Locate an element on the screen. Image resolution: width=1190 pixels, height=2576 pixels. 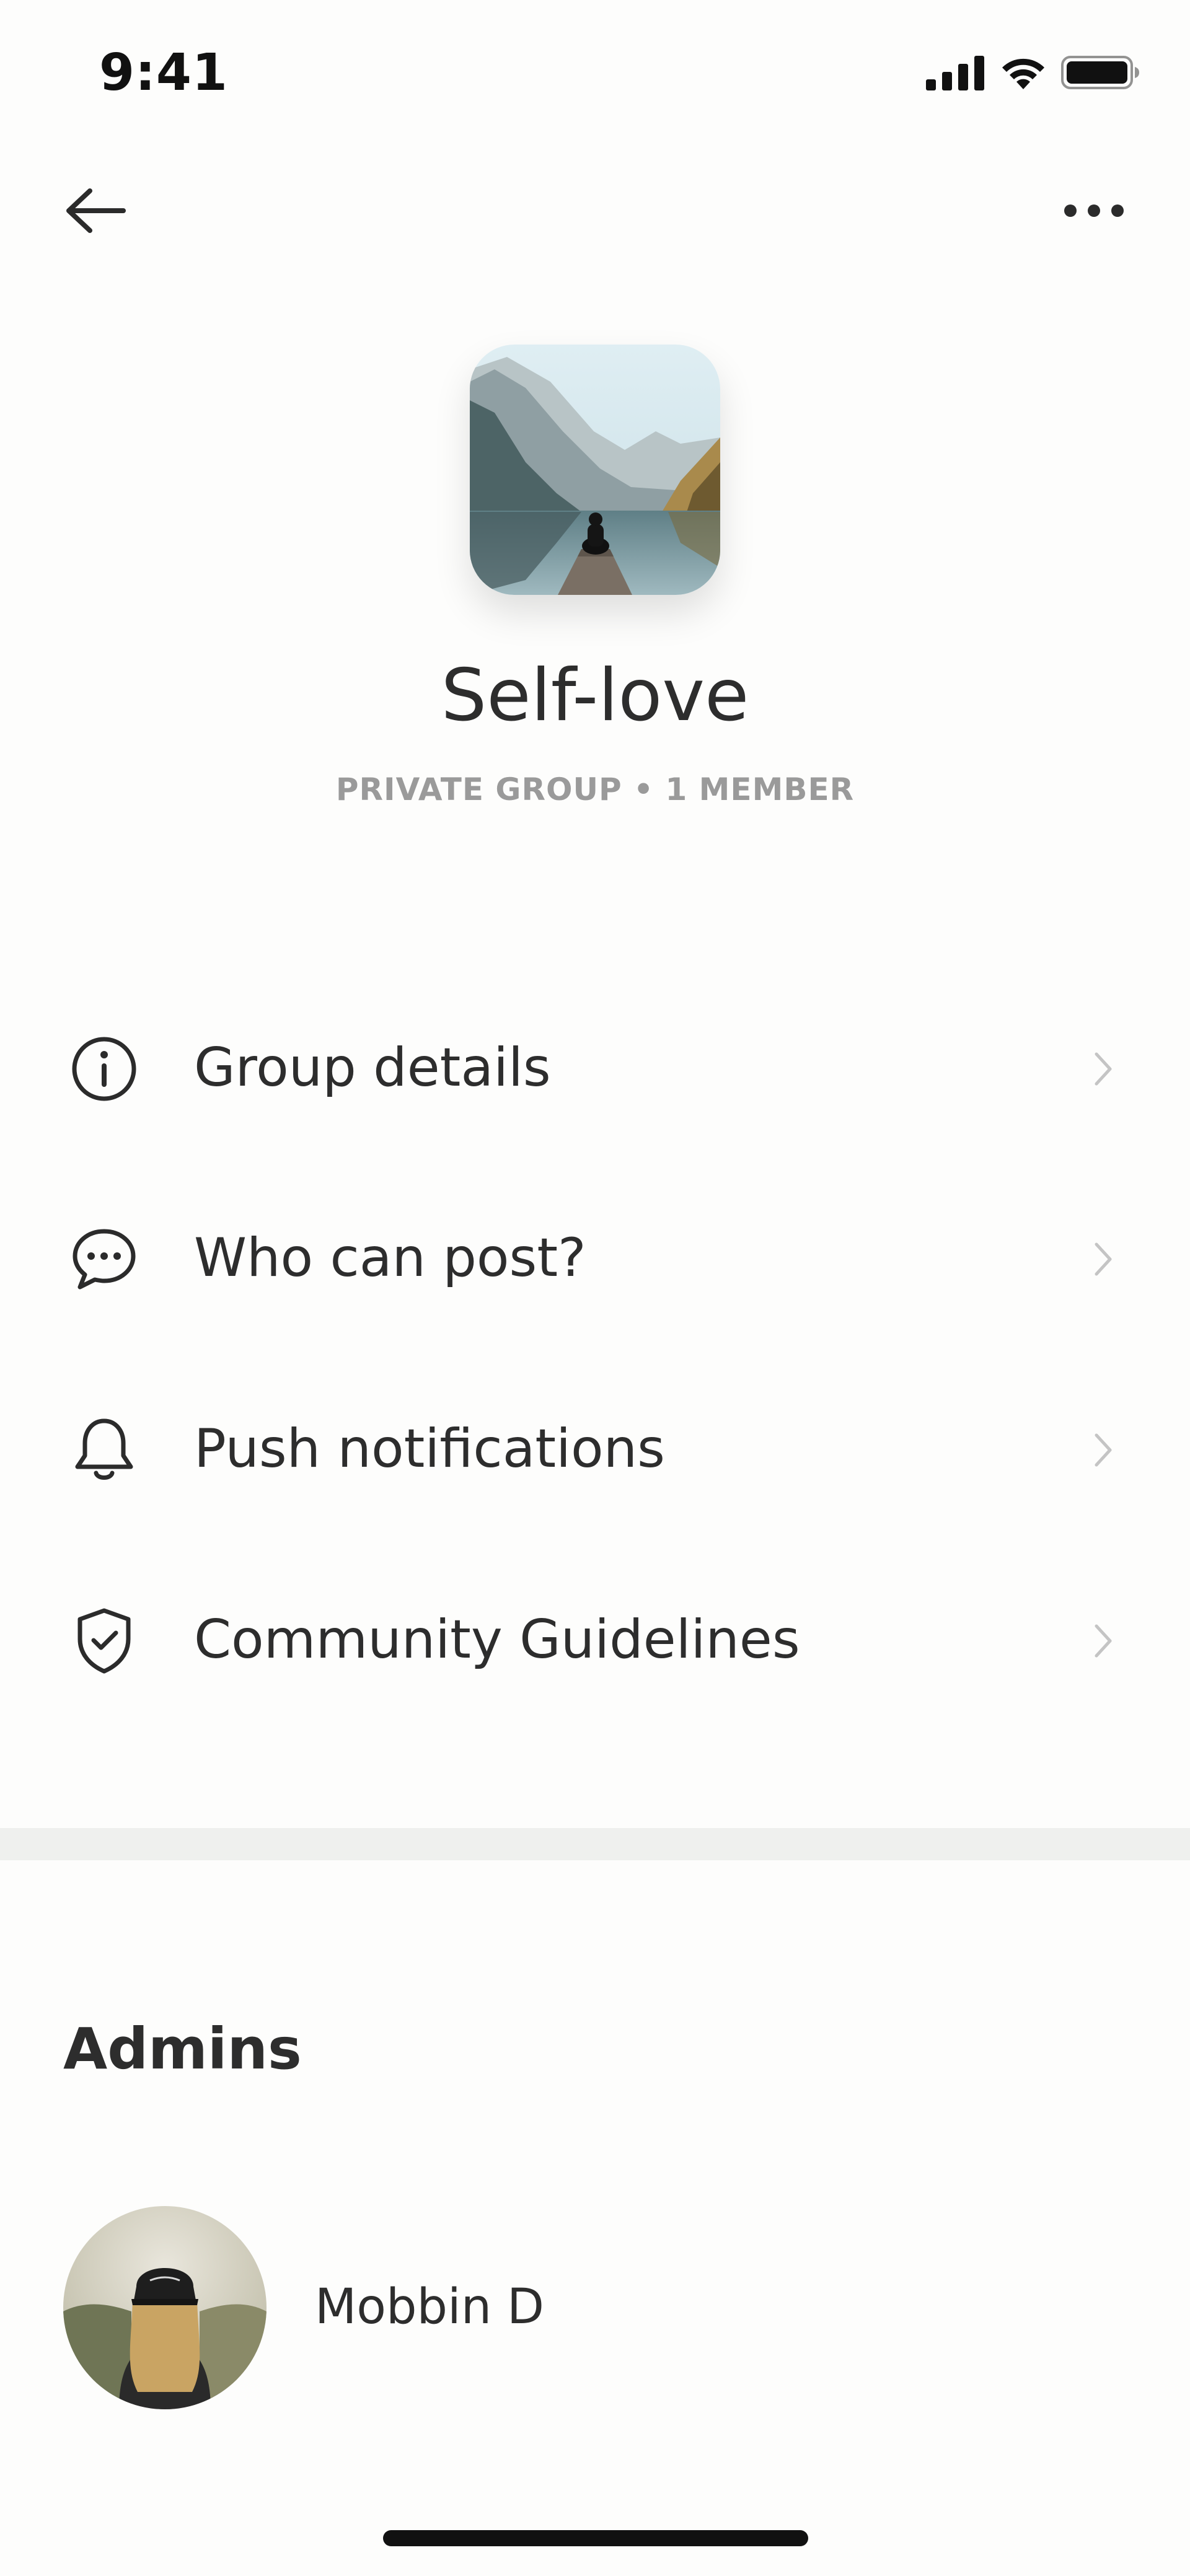
more-options-button is located at coordinates (1094, 211).